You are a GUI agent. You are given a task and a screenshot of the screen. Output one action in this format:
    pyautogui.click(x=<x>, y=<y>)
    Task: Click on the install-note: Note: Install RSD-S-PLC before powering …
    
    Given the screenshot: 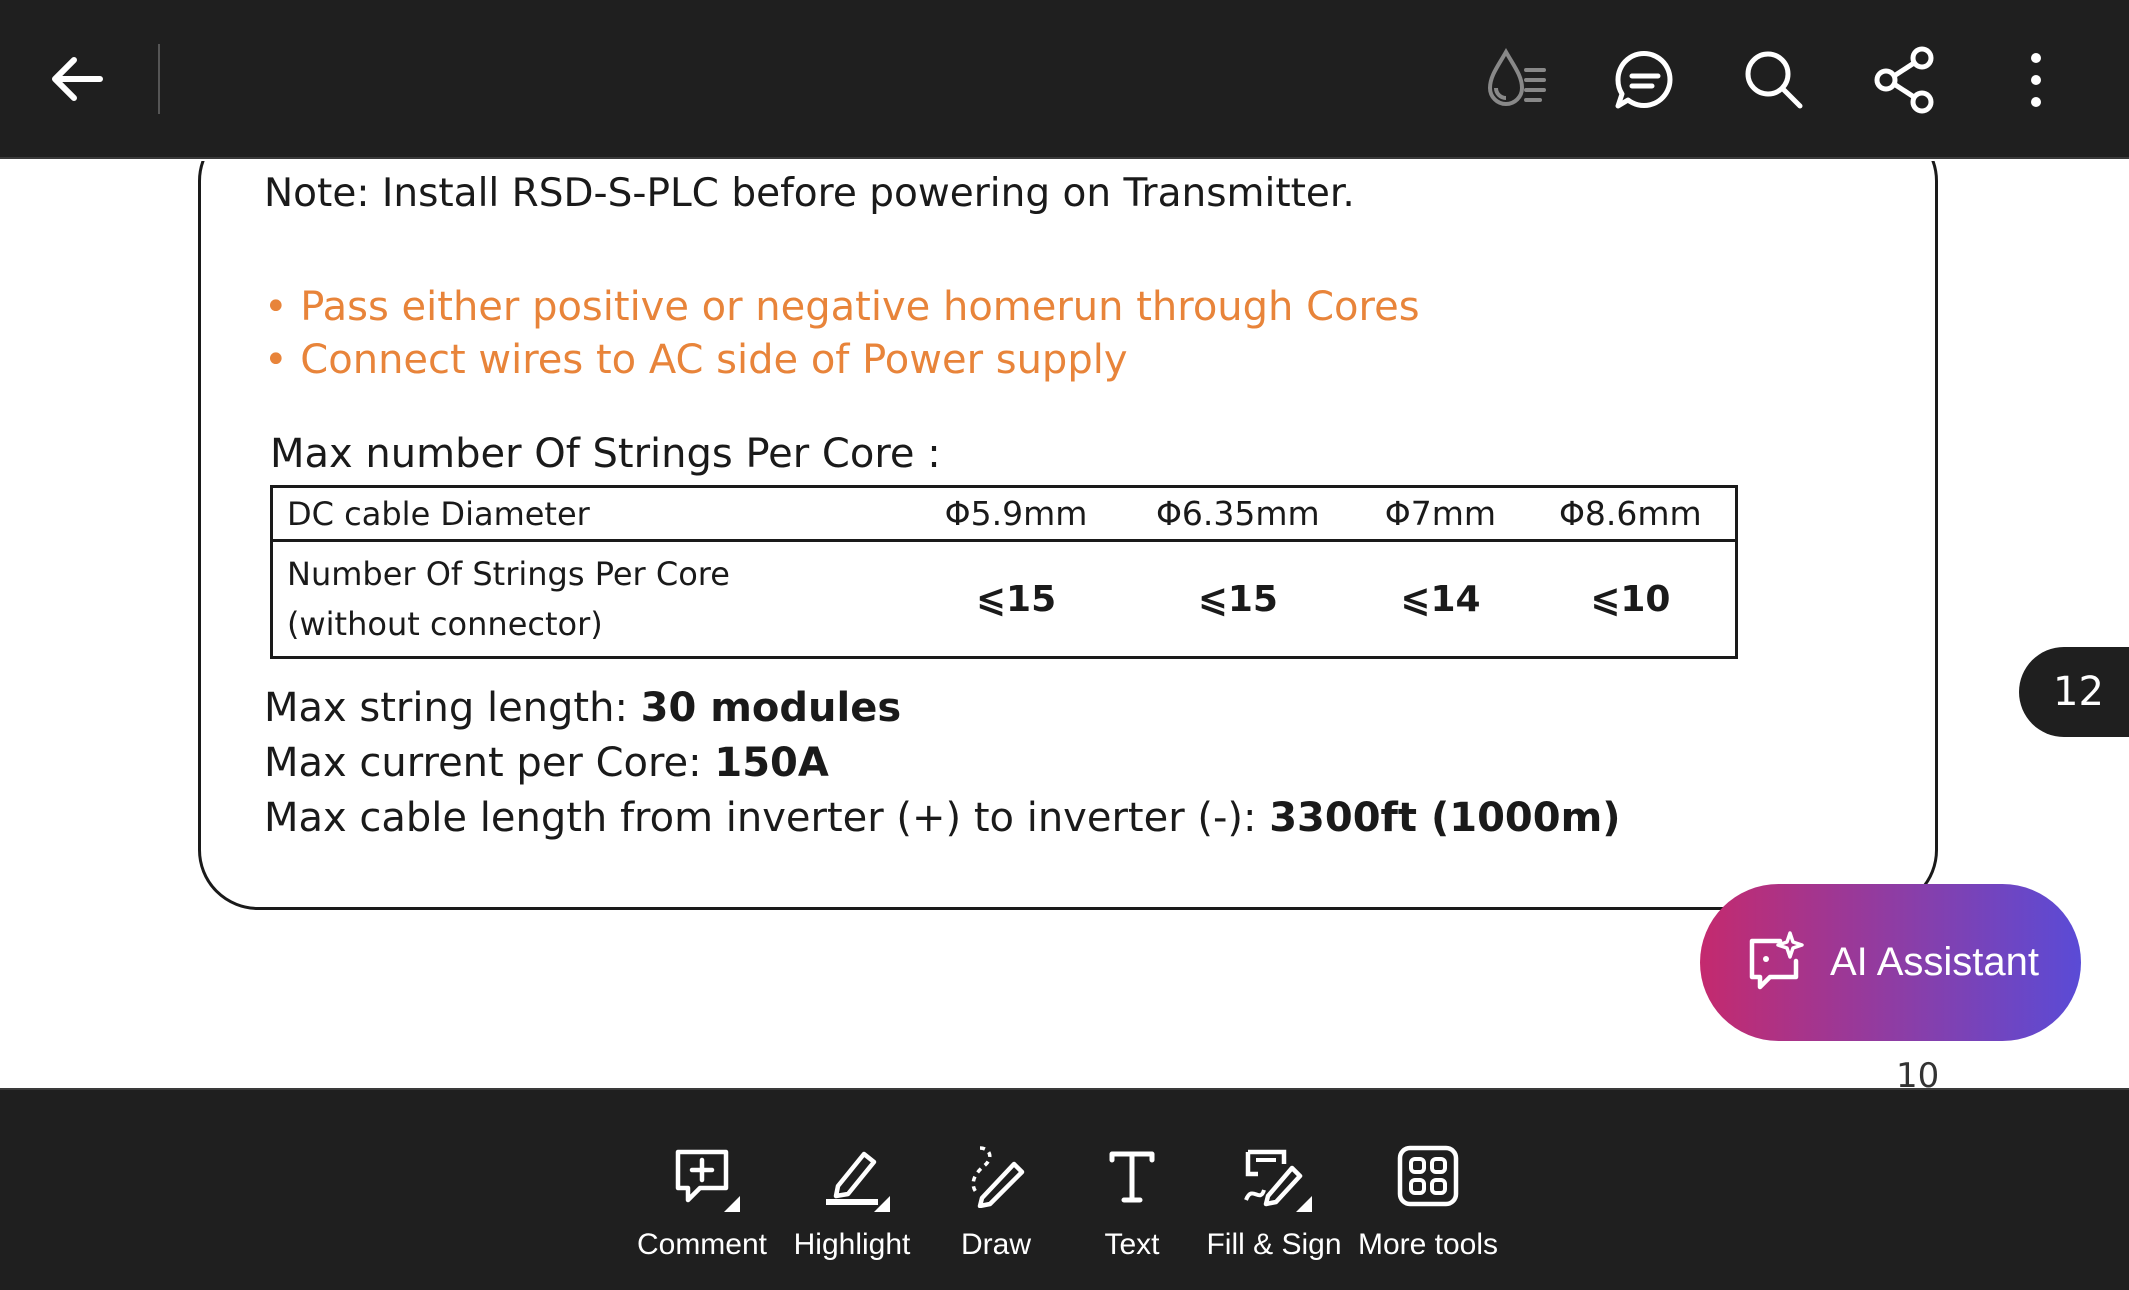 What is the action you would take?
    pyautogui.click(x=809, y=193)
    